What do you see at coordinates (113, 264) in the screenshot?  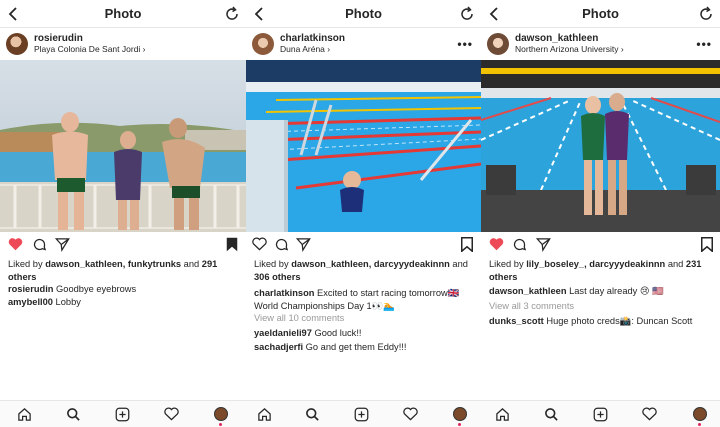 I see `liked-by-users: dawson_kathleen, funkytrunks` at bounding box center [113, 264].